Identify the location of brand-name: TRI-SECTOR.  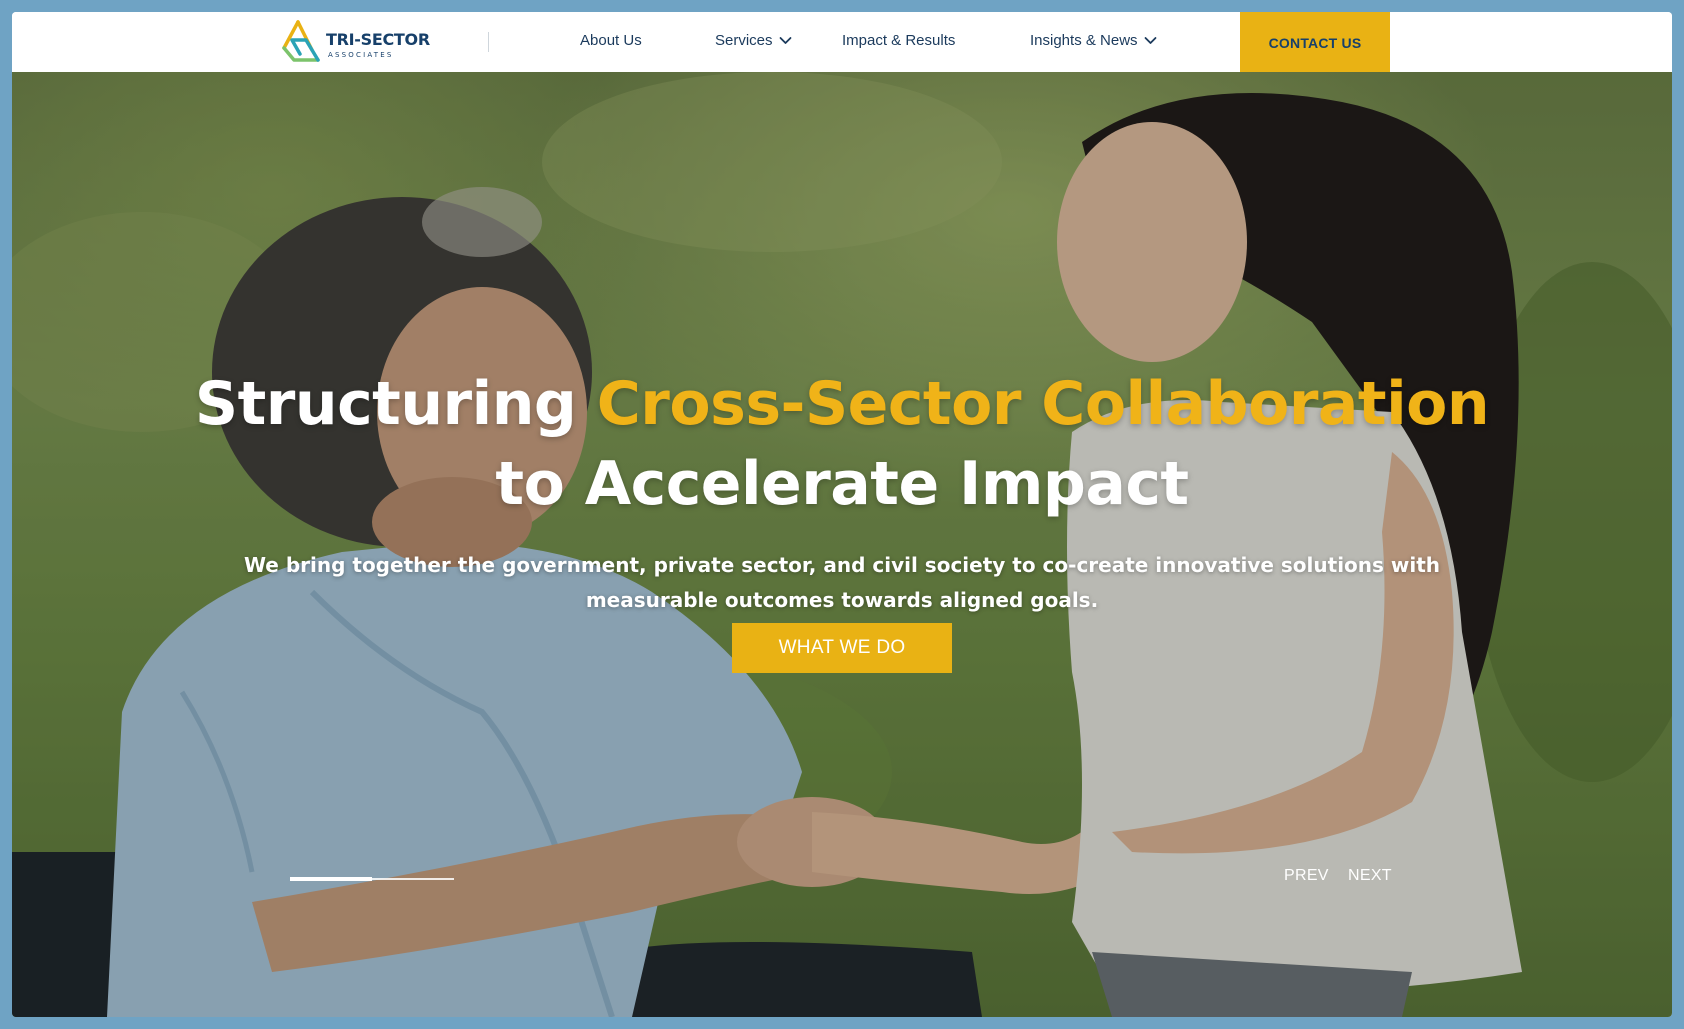
(378, 39).